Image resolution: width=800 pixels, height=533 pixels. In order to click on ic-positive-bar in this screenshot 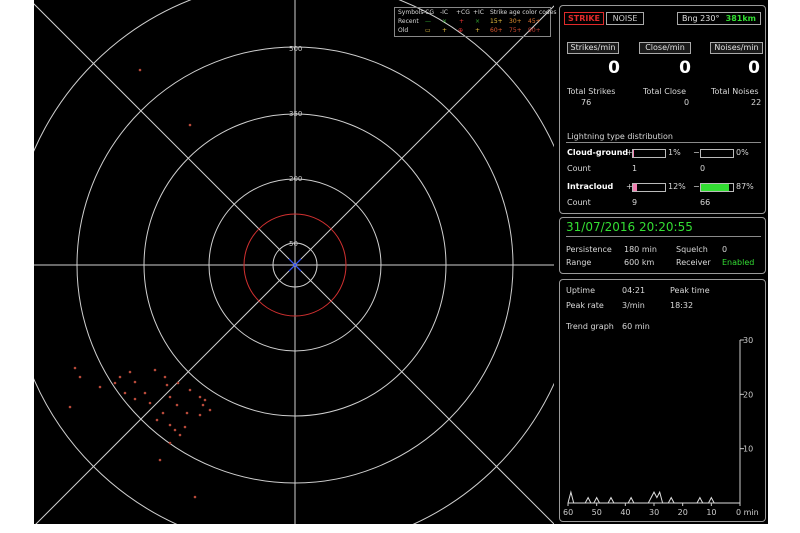, I will do `click(649, 187)`.